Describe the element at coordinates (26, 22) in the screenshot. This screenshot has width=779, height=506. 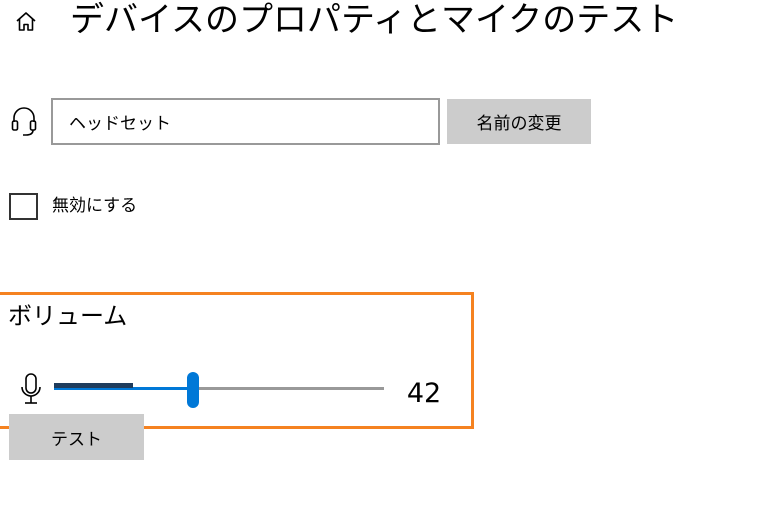
I see `home-icon` at that location.